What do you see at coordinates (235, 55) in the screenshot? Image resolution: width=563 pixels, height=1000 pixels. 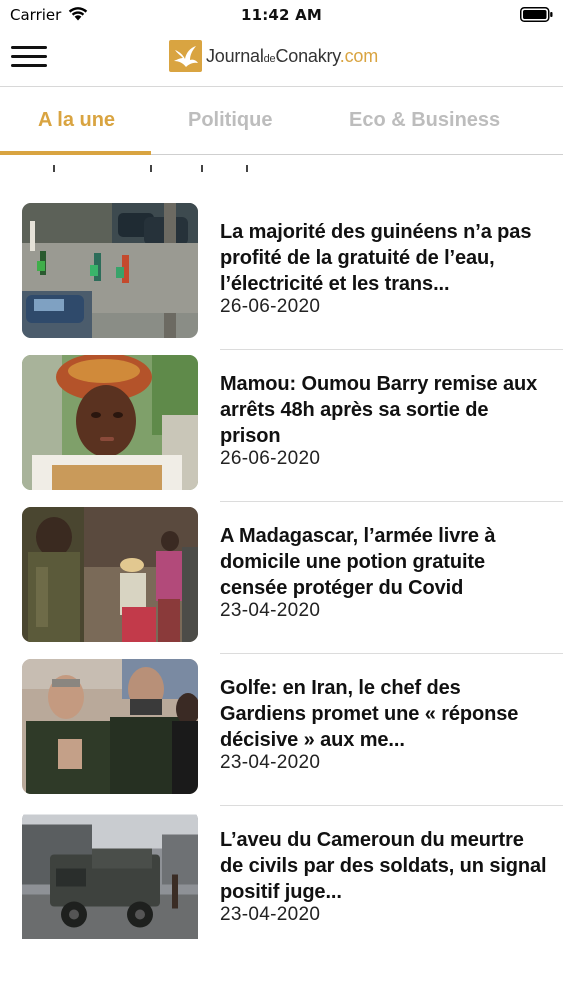 I see `logo-journal: Journal` at bounding box center [235, 55].